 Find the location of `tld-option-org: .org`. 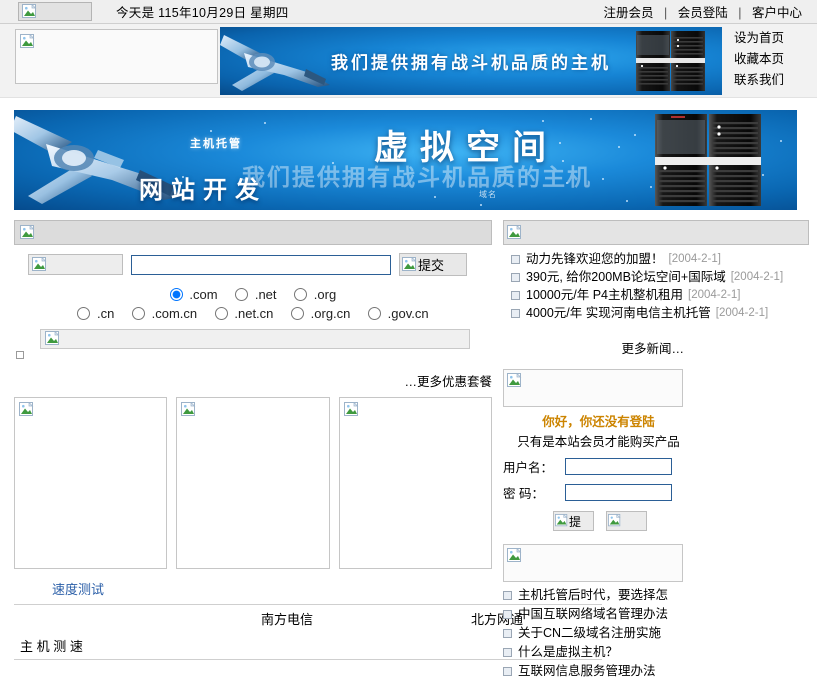

tld-option-org: .org is located at coordinates (315, 294).